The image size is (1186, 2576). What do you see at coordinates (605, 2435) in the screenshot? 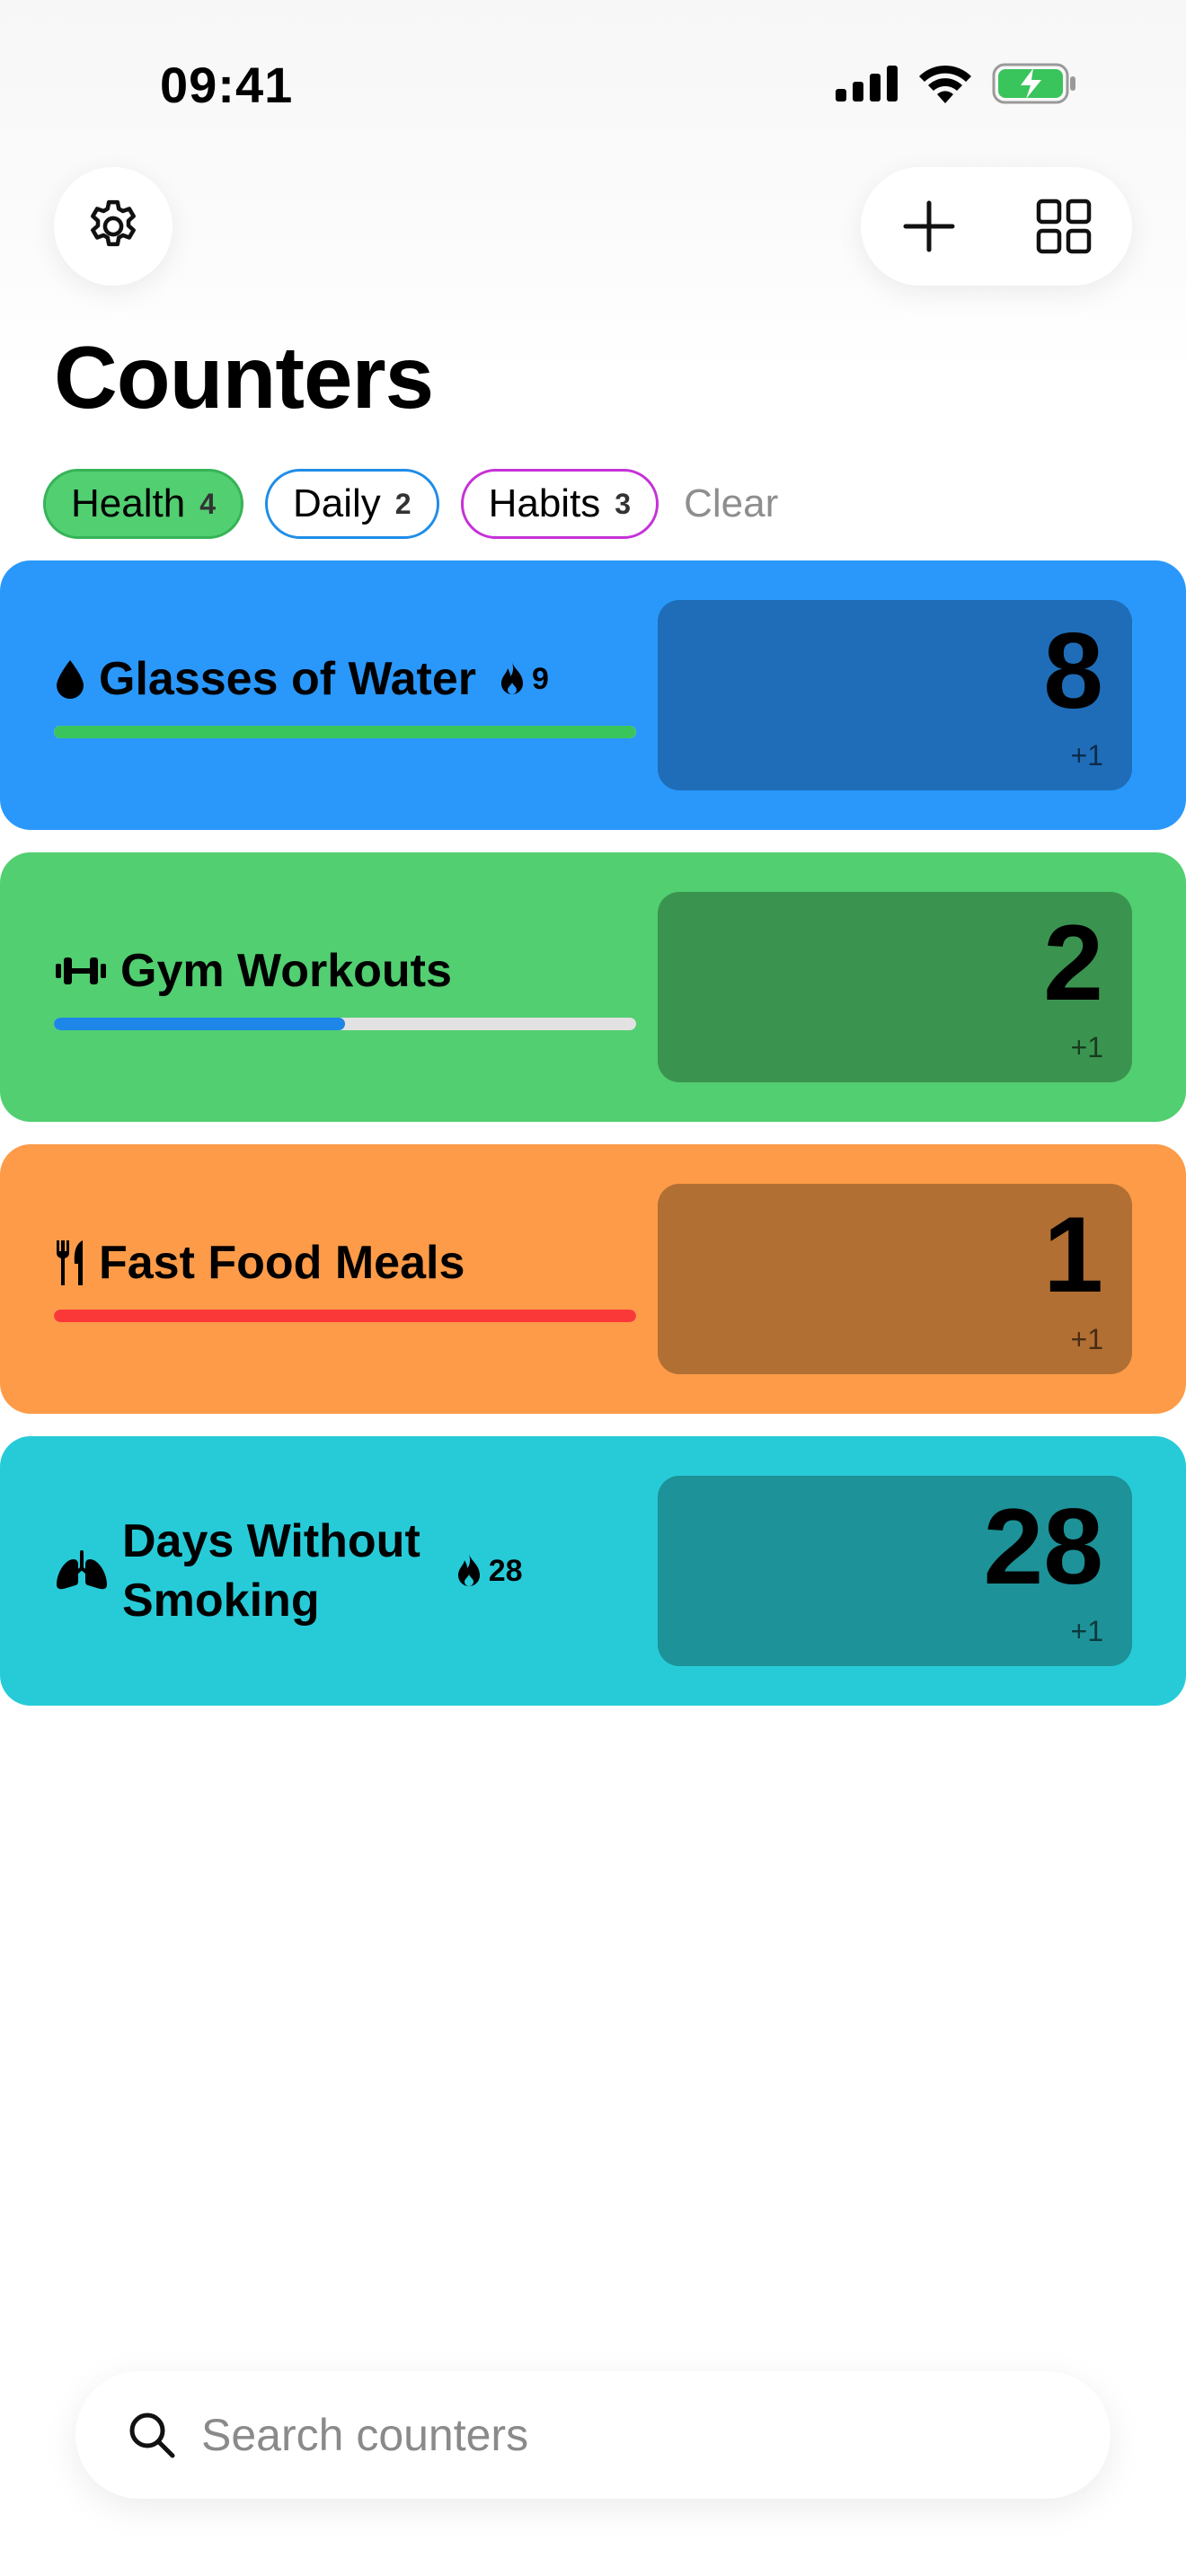
I see `search-input` at bounding box center [605, 2435].